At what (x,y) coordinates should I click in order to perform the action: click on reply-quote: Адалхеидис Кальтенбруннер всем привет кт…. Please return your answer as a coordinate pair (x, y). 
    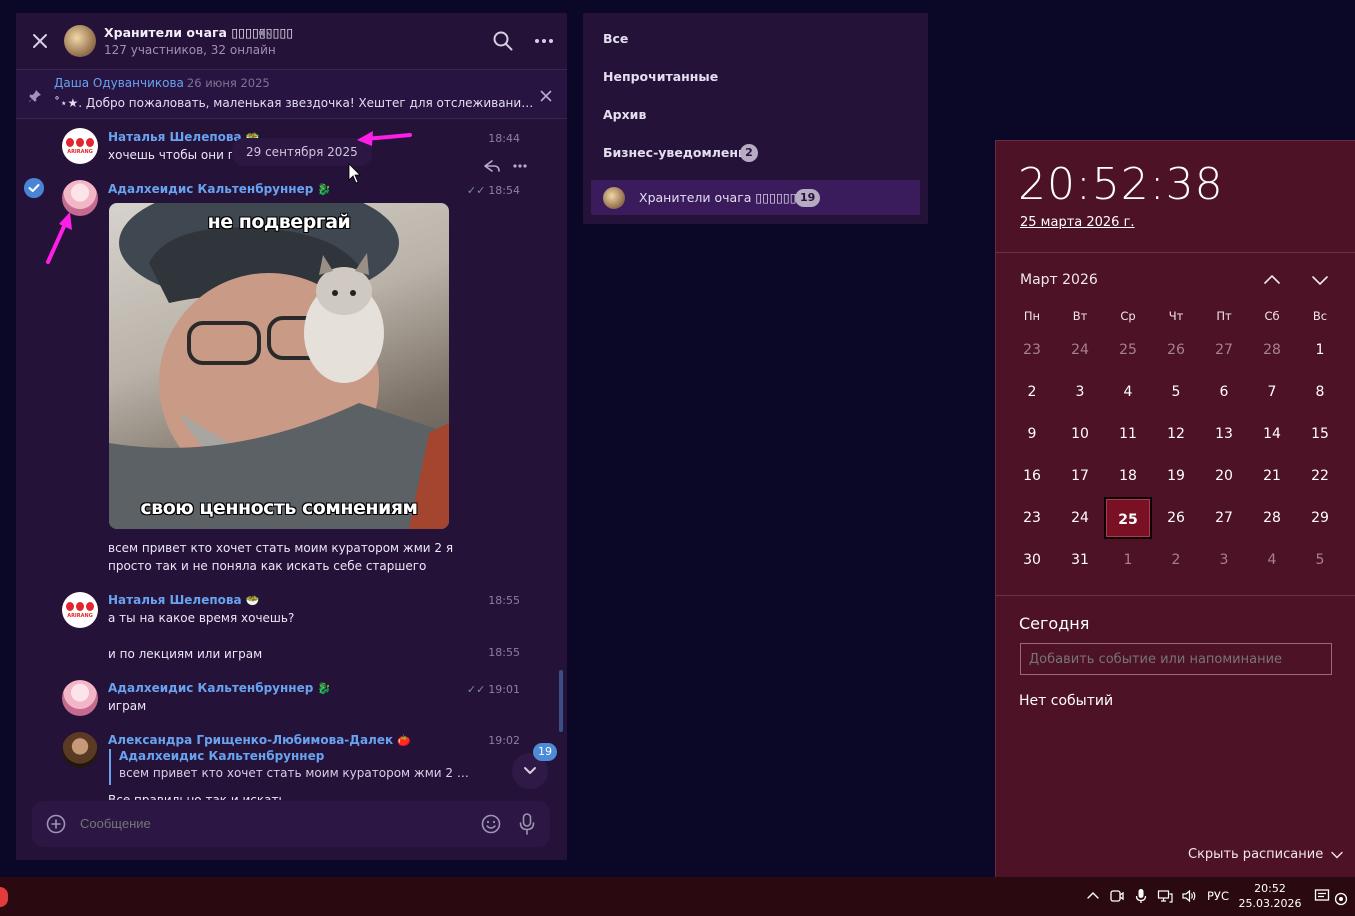
    Looking at the image, I should click on (289, 767).